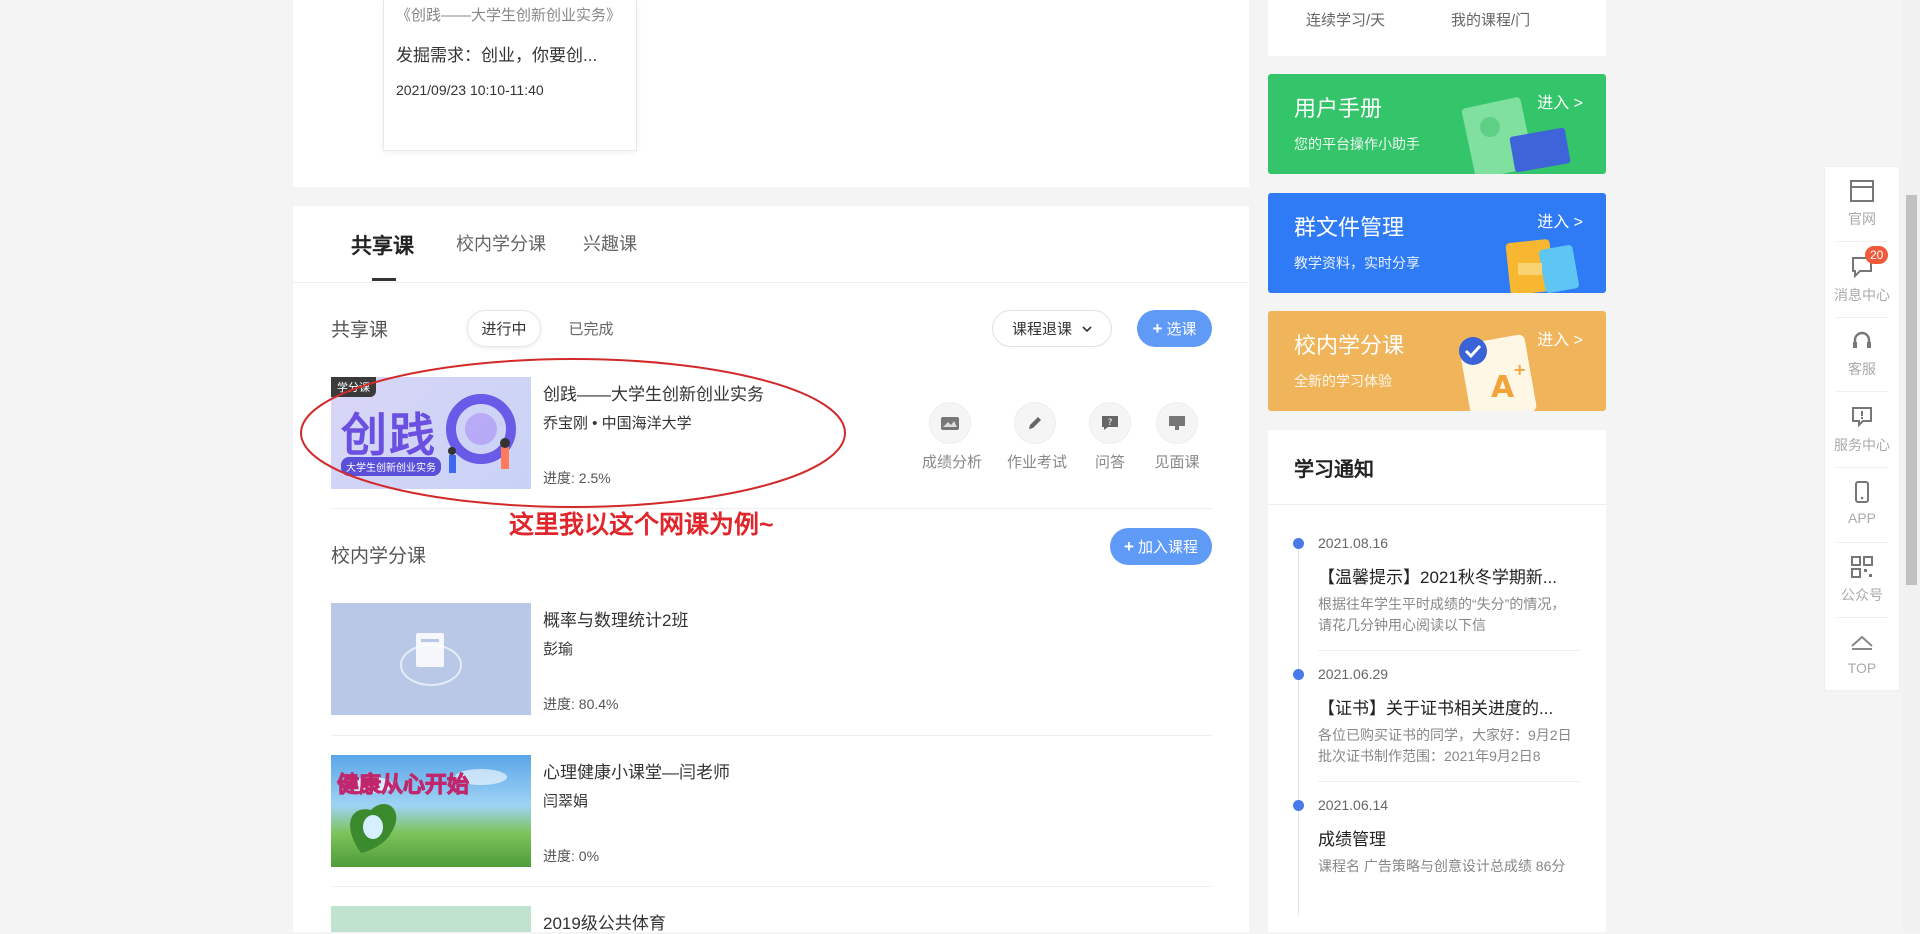 The width and height of the screenshot is (1920, 934). What do you see at coordinates (1862, 668) in the screenshot?
I see `sidebar-label: TOP` at bounding box center [1862, 668].